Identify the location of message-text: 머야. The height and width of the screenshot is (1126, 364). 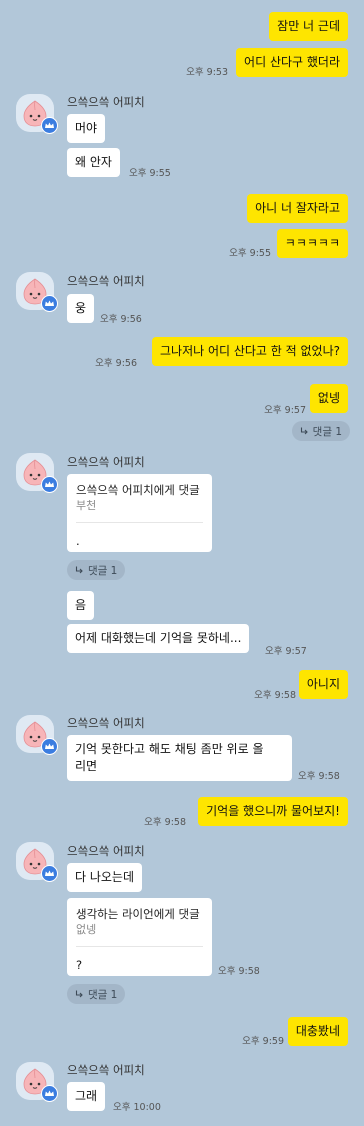
(86, 128).